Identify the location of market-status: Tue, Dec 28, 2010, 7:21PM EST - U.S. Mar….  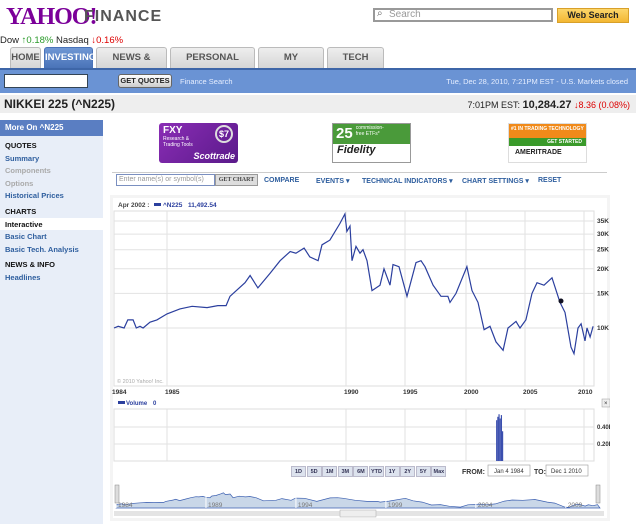
(537, 81).